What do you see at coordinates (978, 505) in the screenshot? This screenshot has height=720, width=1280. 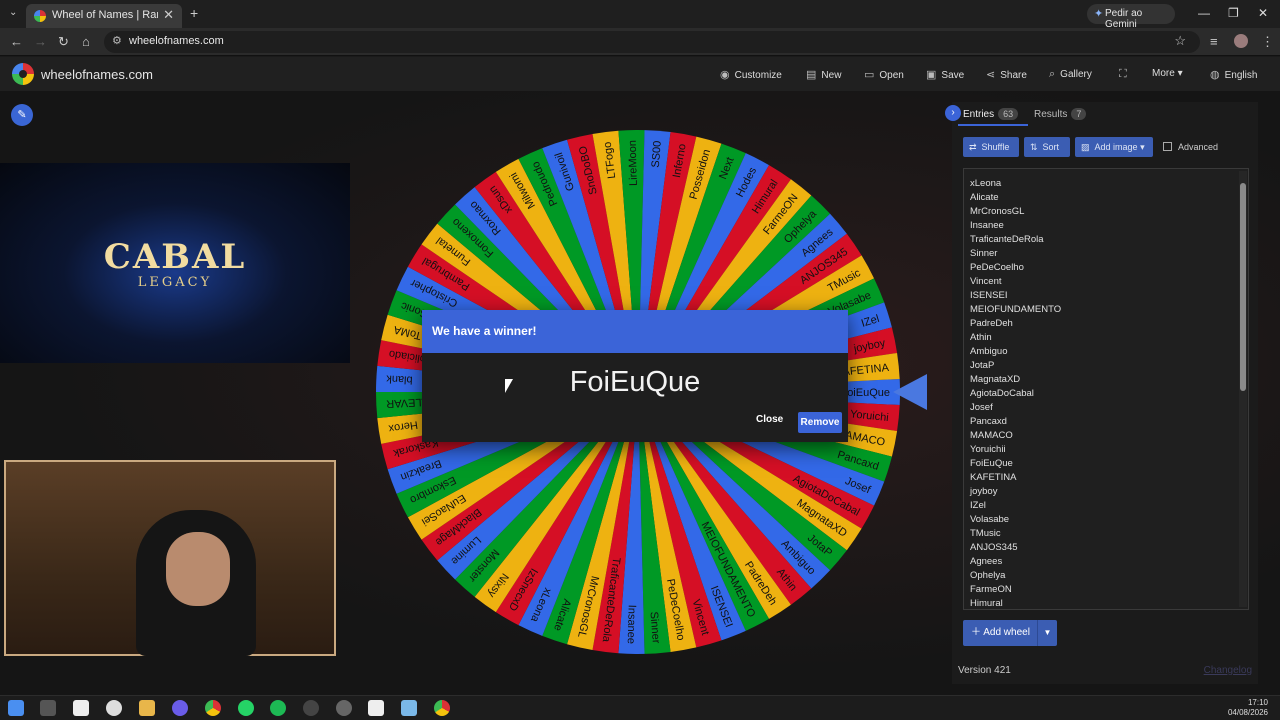 I see `entry-item: IZel` at bounding box center [978, 505].